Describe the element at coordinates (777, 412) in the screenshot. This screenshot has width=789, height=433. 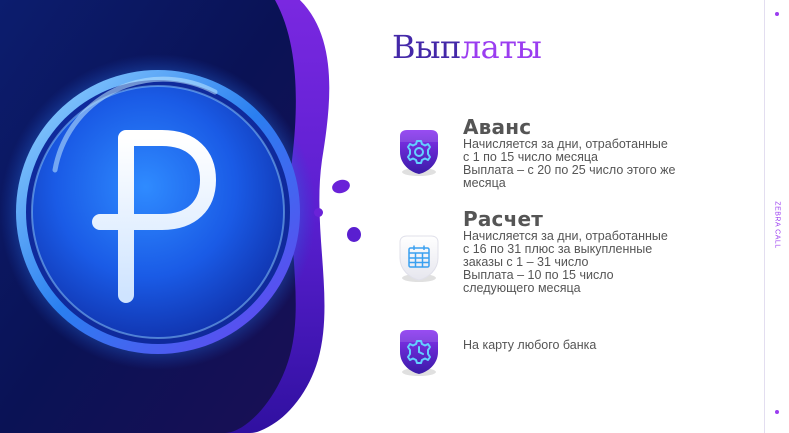
I see `bottom-dot` at that location.